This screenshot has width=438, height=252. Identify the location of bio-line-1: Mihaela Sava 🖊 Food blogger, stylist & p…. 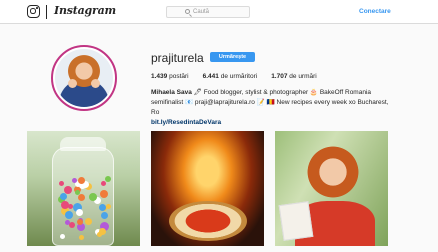
(271, 93).